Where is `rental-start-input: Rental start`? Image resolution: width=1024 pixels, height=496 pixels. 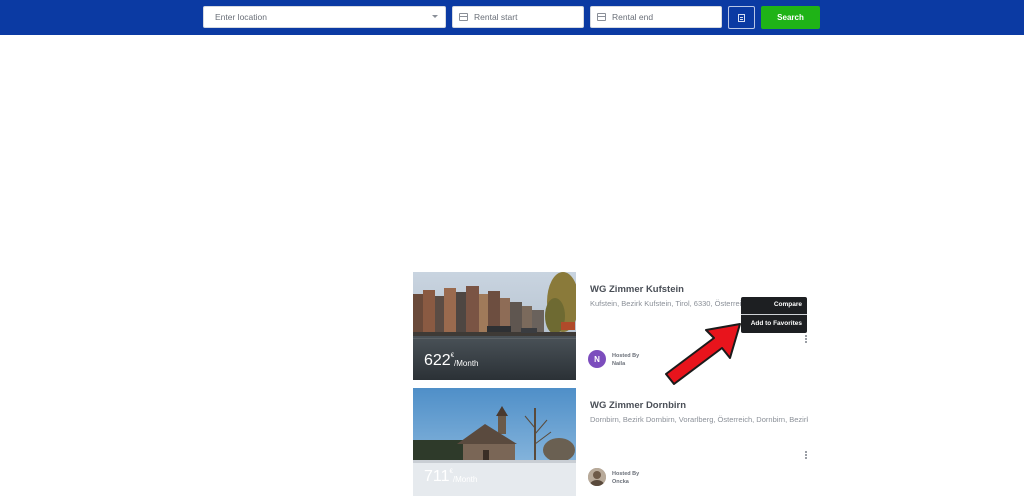
rental-start-input: Rental start is located at coordinates (518, 17).